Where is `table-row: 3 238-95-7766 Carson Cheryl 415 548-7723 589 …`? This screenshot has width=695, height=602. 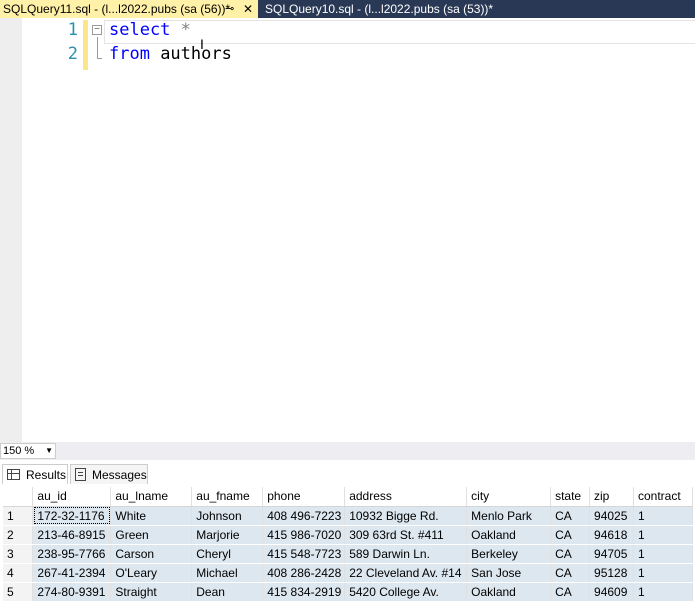
table-row: 3 238-95-7766 Carson Cheryl 415 548-7723 589 … is located at coordinates (348, 554).